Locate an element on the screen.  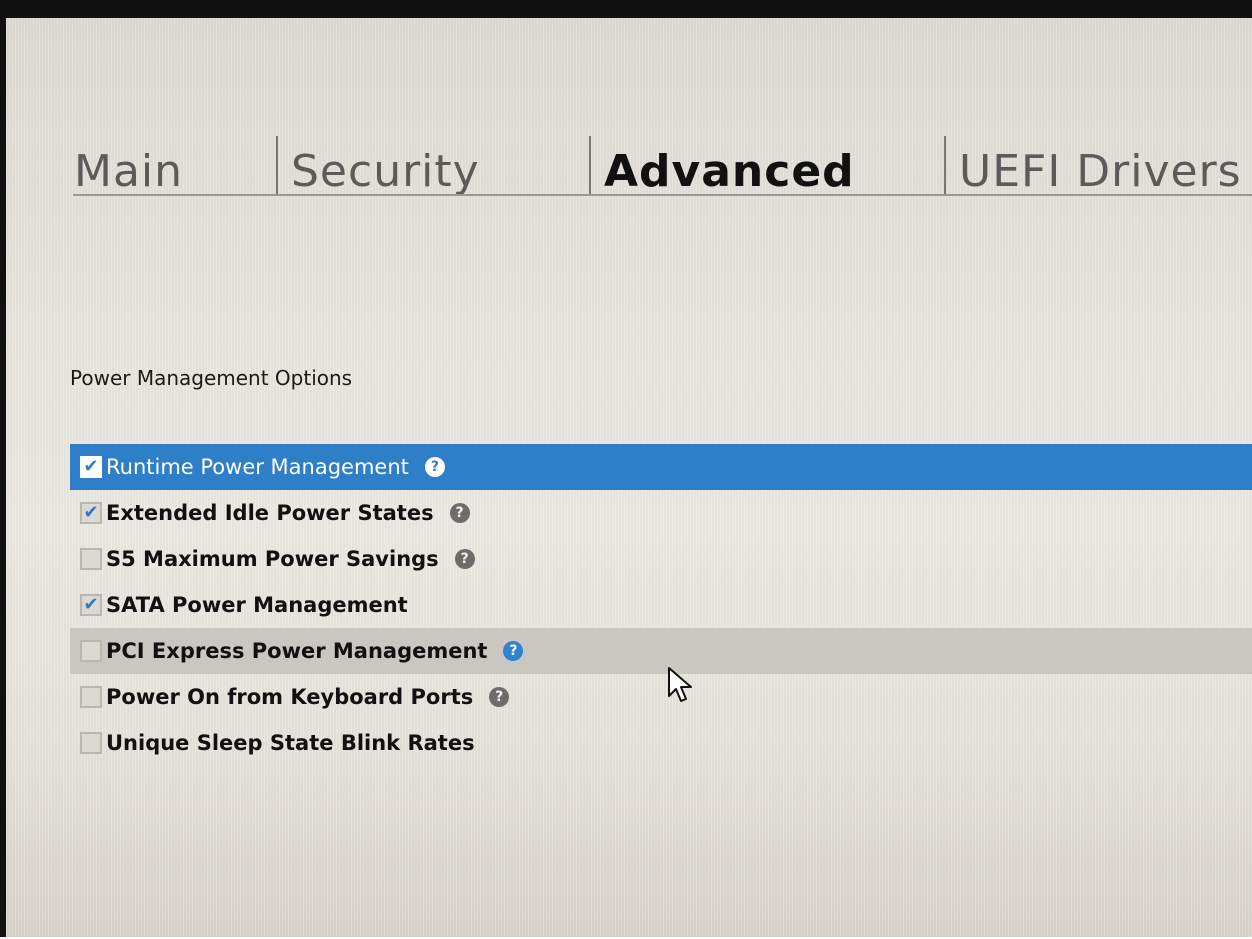
mouse-pointer-icon is located at coordinates (680, 684).